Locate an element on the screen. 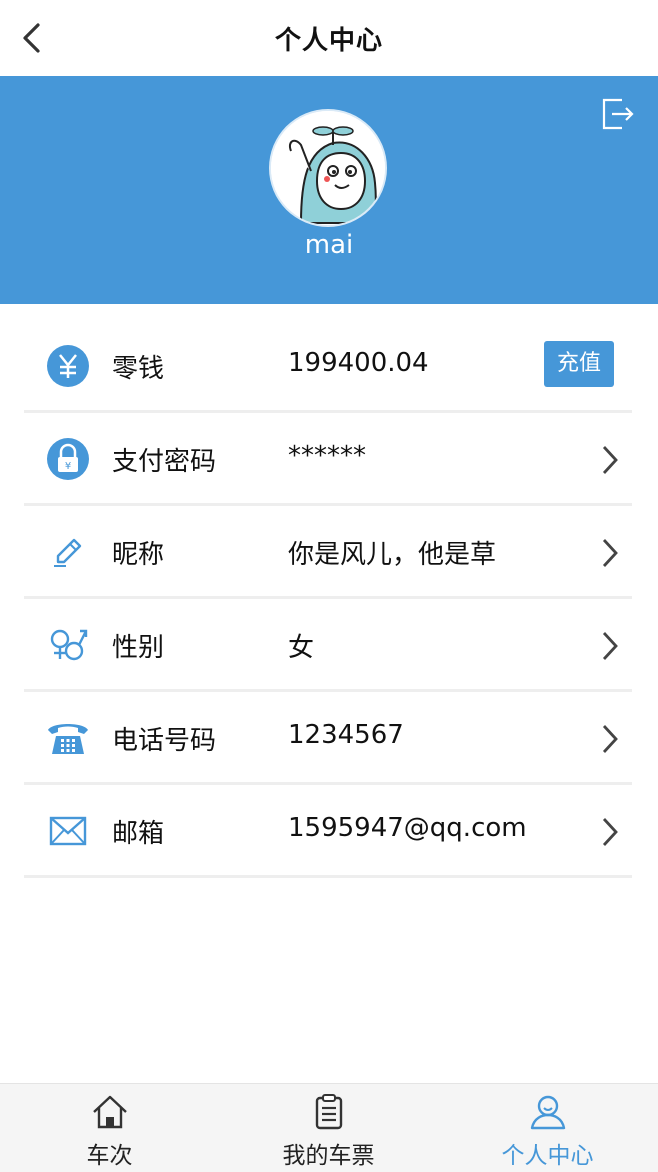 The width and height of the screenshot is (658, 1172). page-title: 个人中心 is located at coordinates (328, 41).